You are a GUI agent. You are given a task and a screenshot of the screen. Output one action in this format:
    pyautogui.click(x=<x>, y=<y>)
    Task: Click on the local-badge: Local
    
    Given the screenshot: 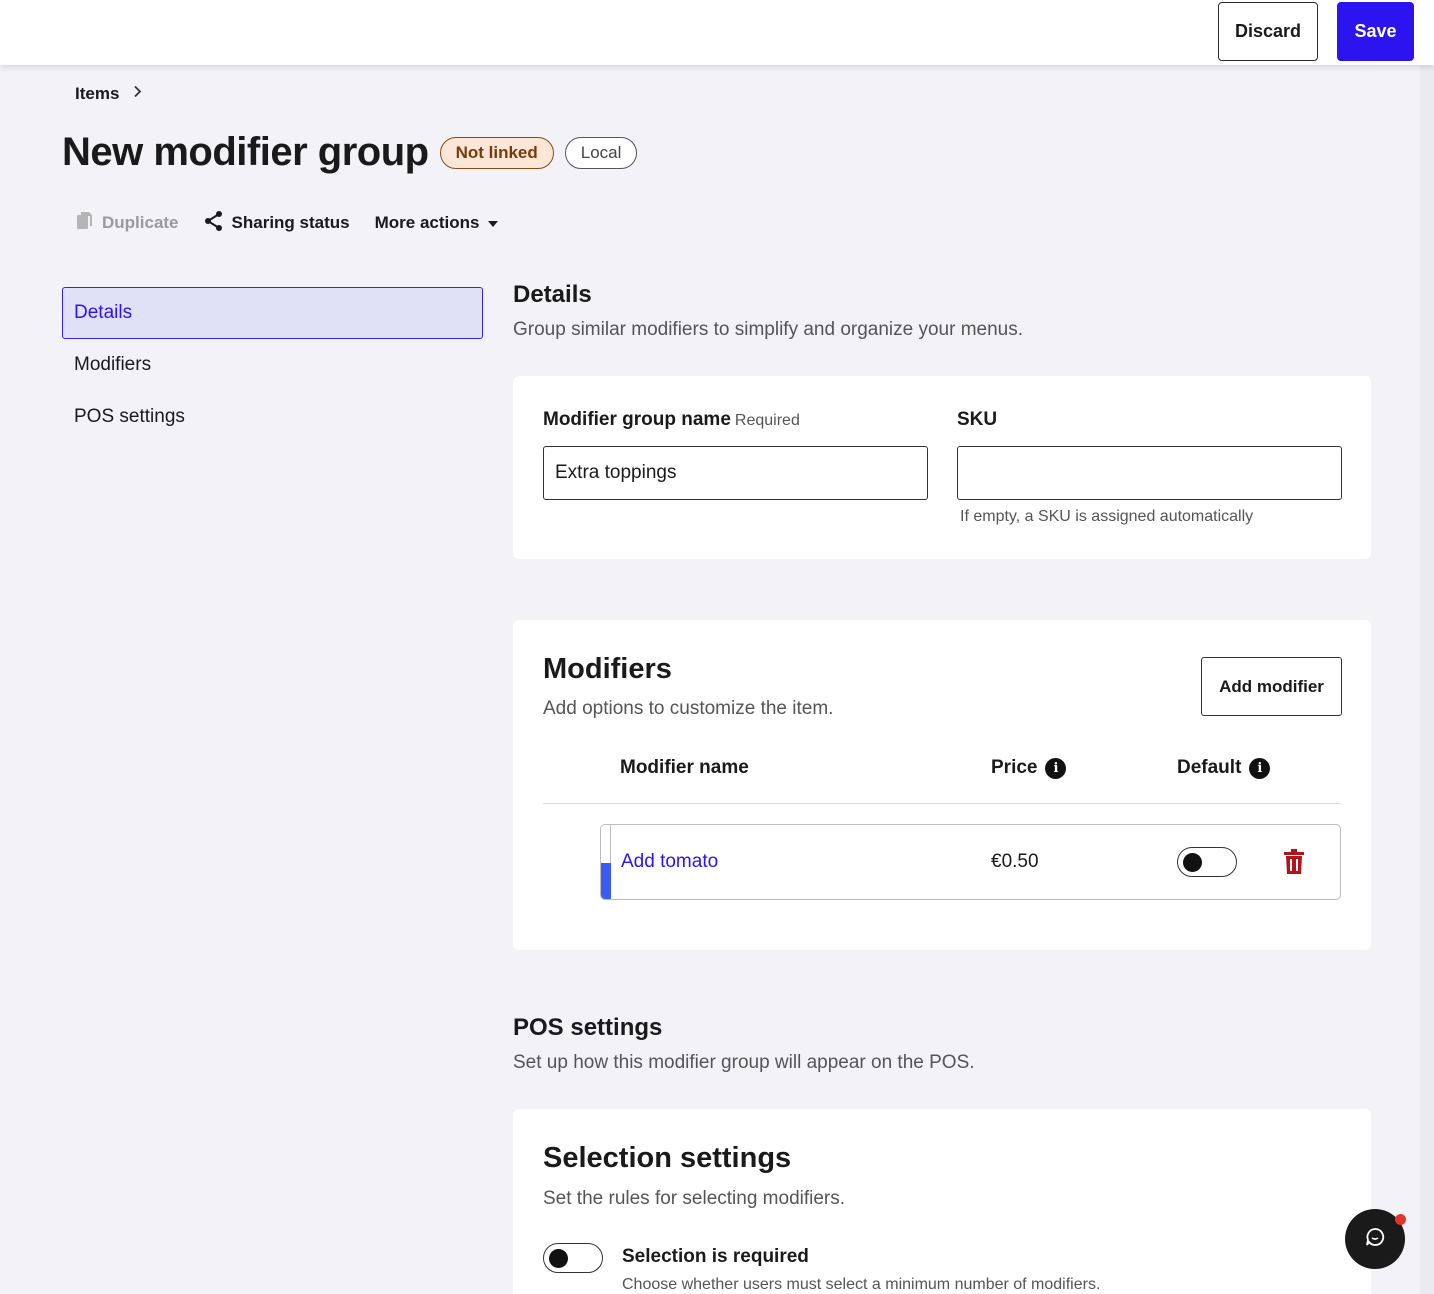 What is the action you would take?
    pyautogui.click(x=601, y=152)
    